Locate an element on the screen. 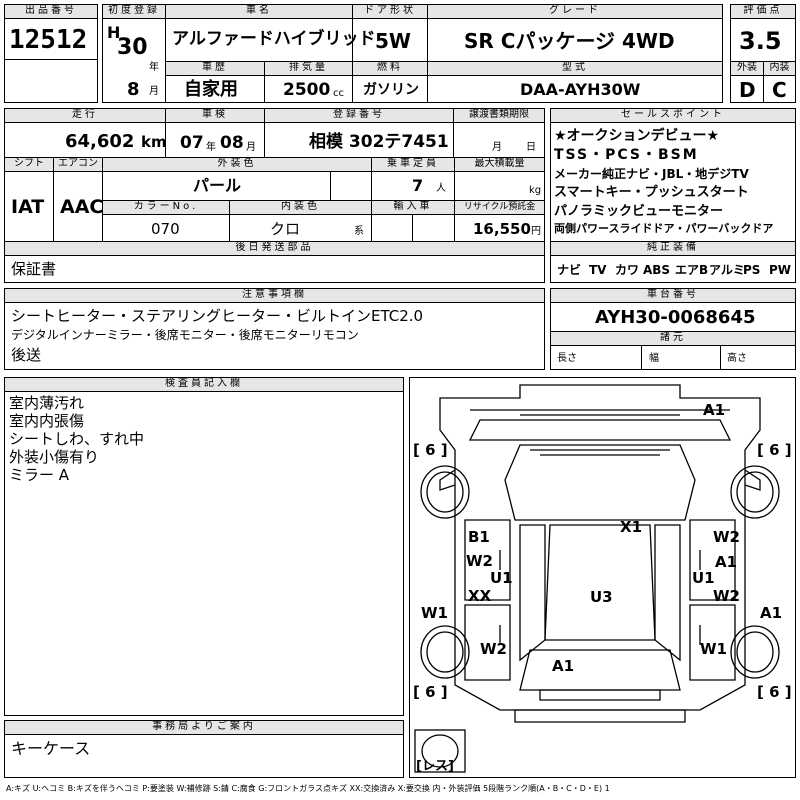 This screenshot has width=800, height=800. spare-tire-label: [レス] is located at coordinates (435, 766).